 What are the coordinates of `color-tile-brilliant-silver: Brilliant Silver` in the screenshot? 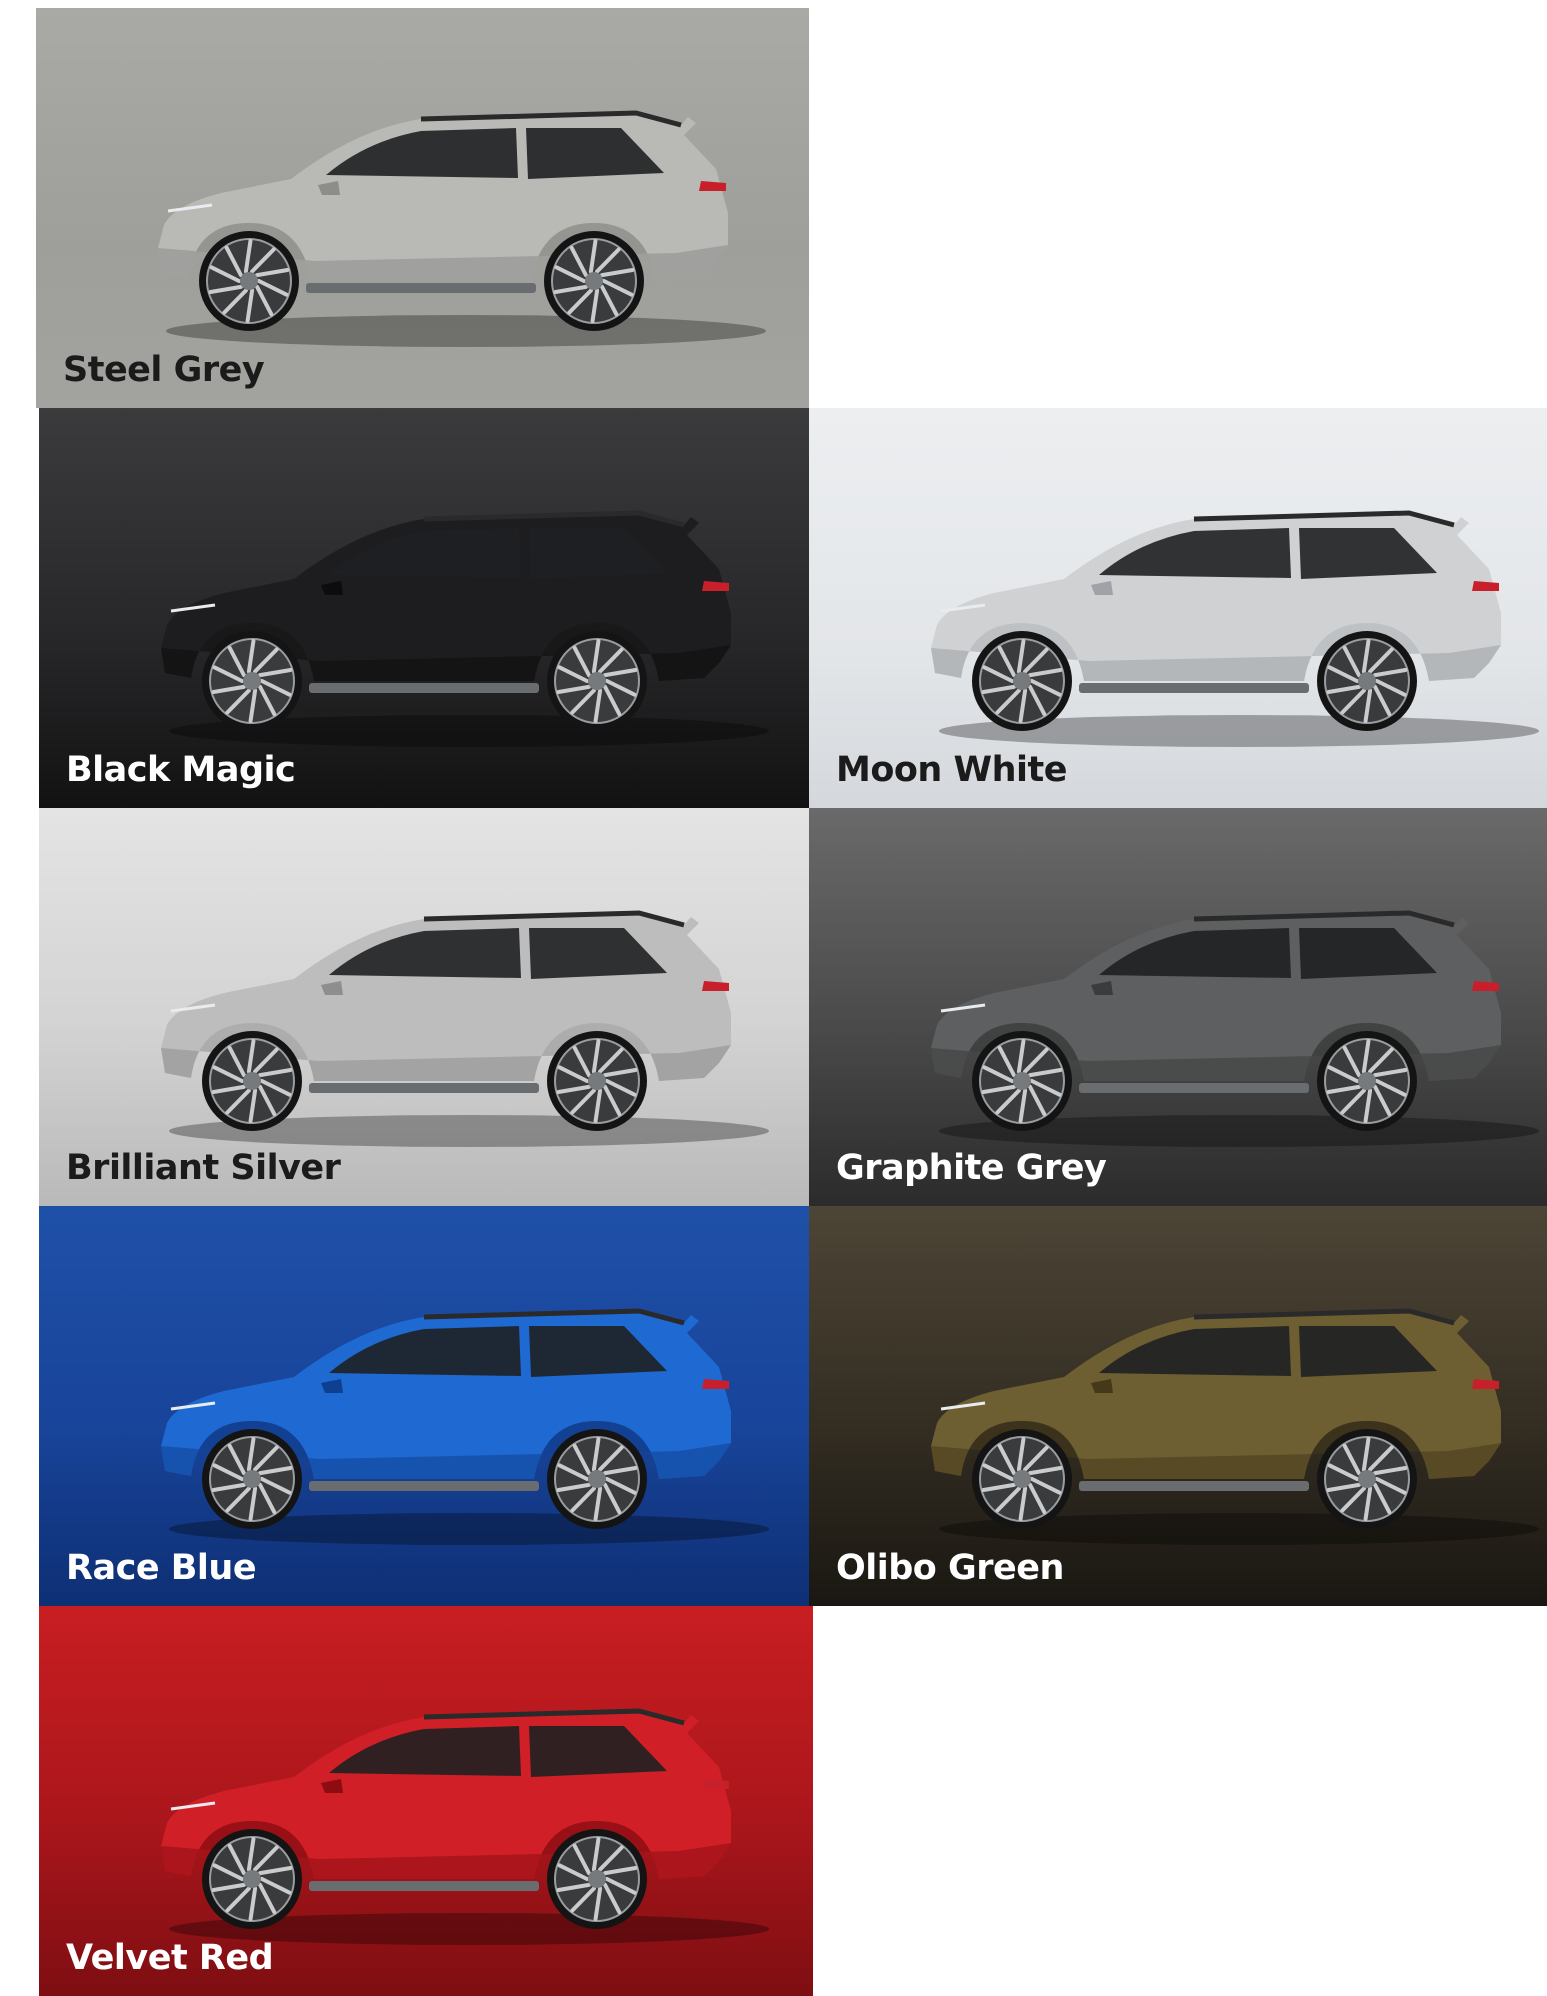 It's located at (424, 1007).